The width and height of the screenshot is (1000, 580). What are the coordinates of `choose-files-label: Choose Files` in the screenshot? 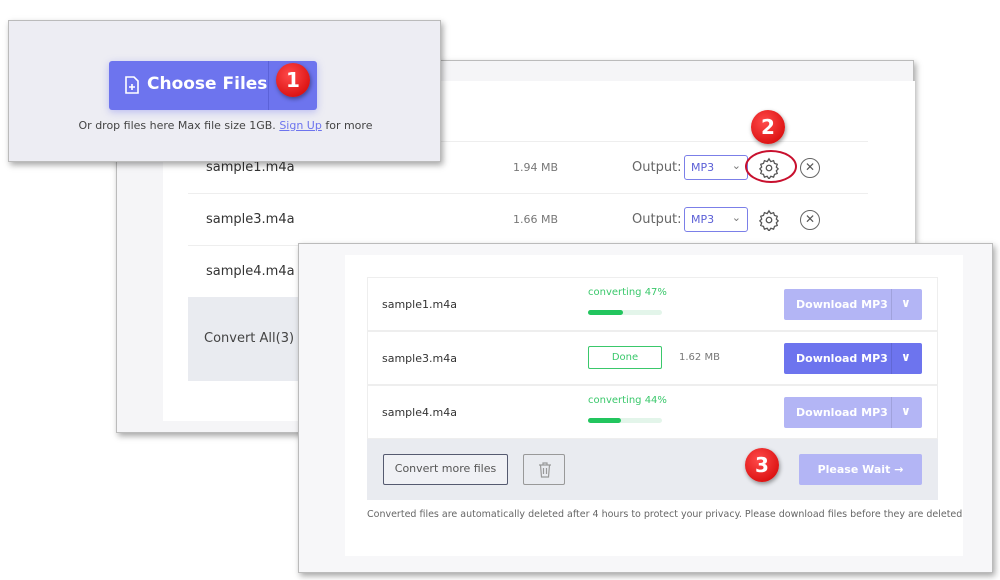 It's located at (207, 84).